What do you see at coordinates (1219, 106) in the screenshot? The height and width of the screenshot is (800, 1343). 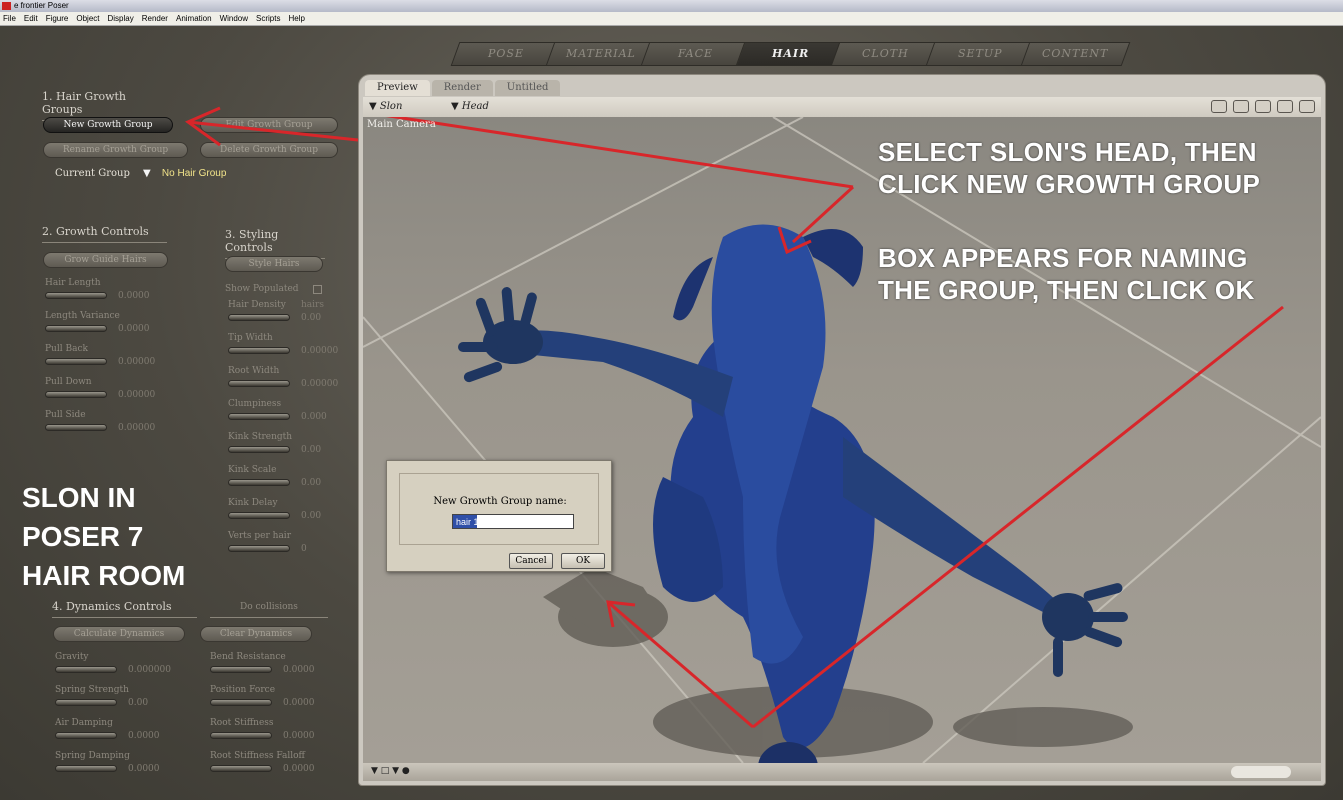 I see `render-settings-icon` at bounding box center [1219, 106].